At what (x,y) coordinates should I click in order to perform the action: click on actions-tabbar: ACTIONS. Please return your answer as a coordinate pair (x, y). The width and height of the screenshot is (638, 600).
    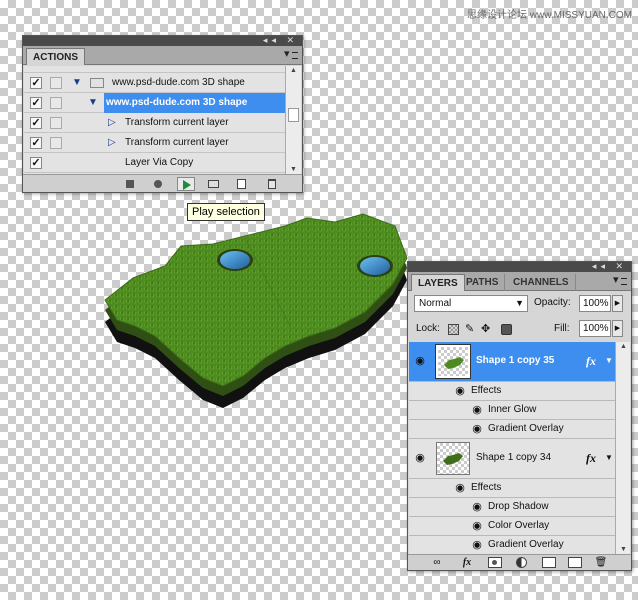
    Looking at the image, I should click on (162, 55).